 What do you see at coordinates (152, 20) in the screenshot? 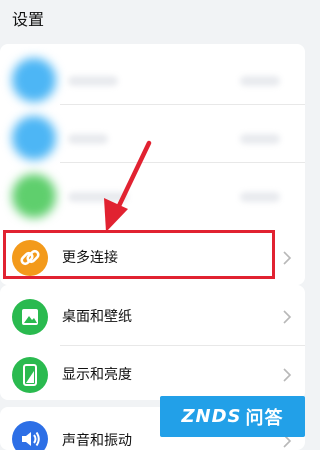
I see `header-bar: 设置` at bounding box center [152, 20].